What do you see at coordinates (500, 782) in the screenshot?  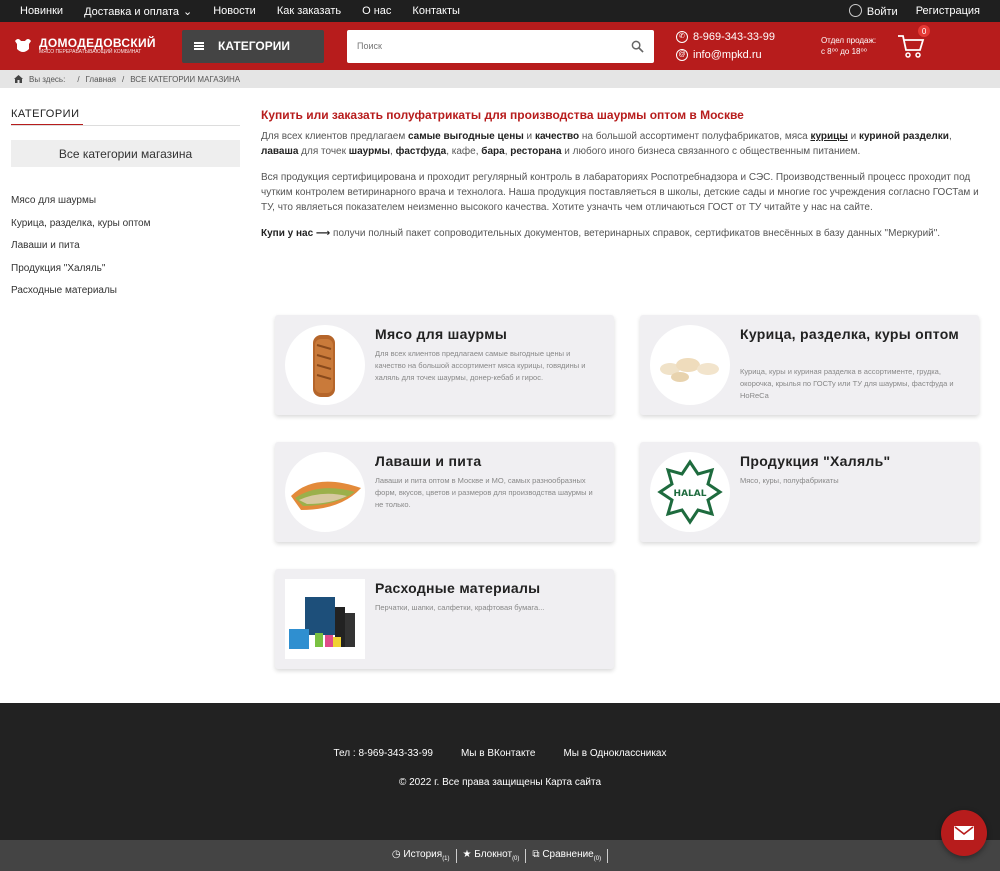 I see `footer-copyright: © 2022 г. Все права защищены Карта сайта` at bounding box center [500, 782].